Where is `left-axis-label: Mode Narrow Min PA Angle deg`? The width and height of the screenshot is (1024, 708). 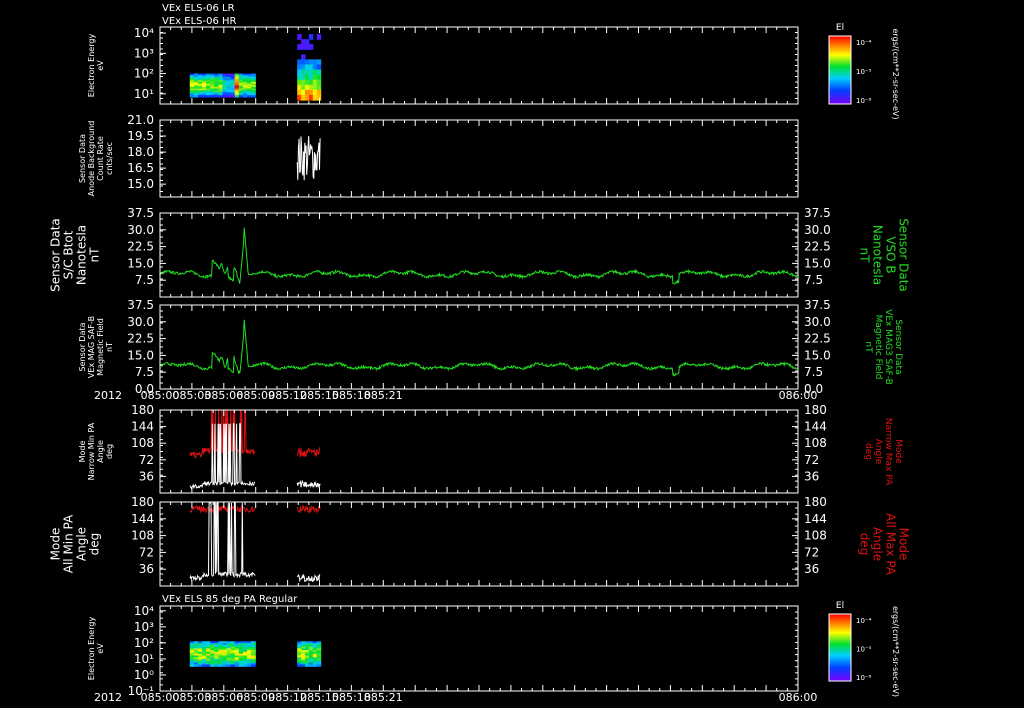 left-axis-label: Mode Narrow Min PA Angle deg is located at coordinates (96, 451).